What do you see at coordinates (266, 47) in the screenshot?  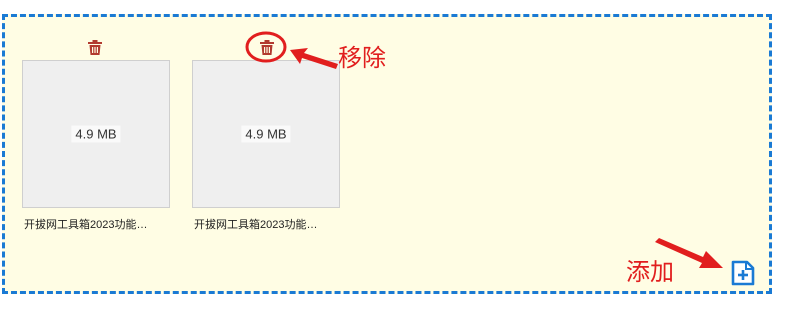 I see `highlight-circle` at bounding box center [266, 47].